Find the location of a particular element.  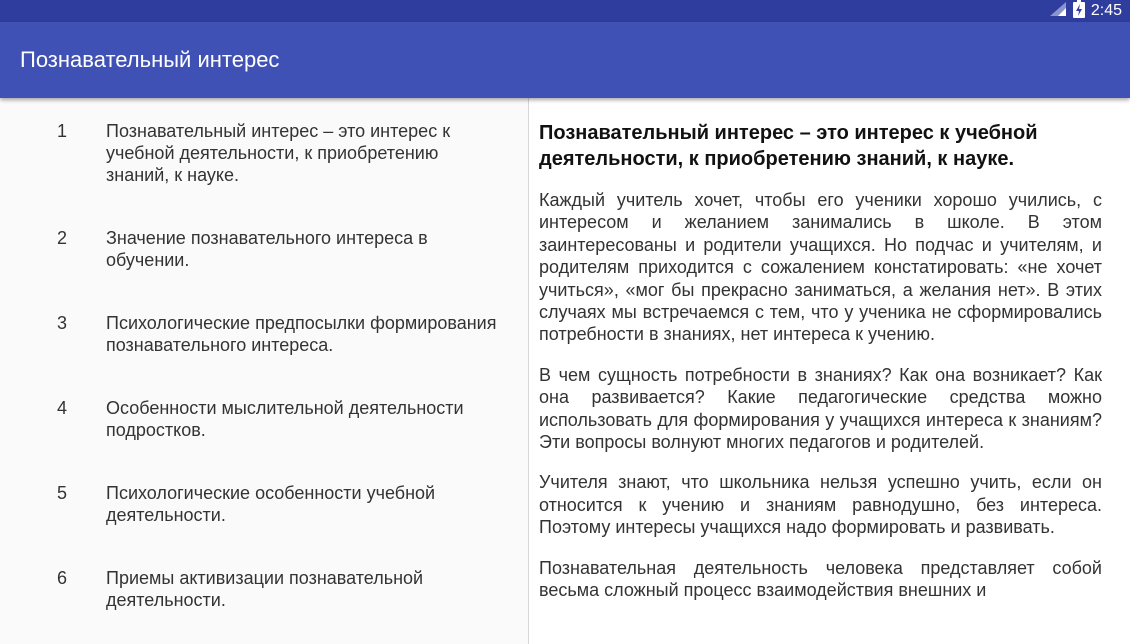

list-item-number: 6 is located at coordinates (62, 578).